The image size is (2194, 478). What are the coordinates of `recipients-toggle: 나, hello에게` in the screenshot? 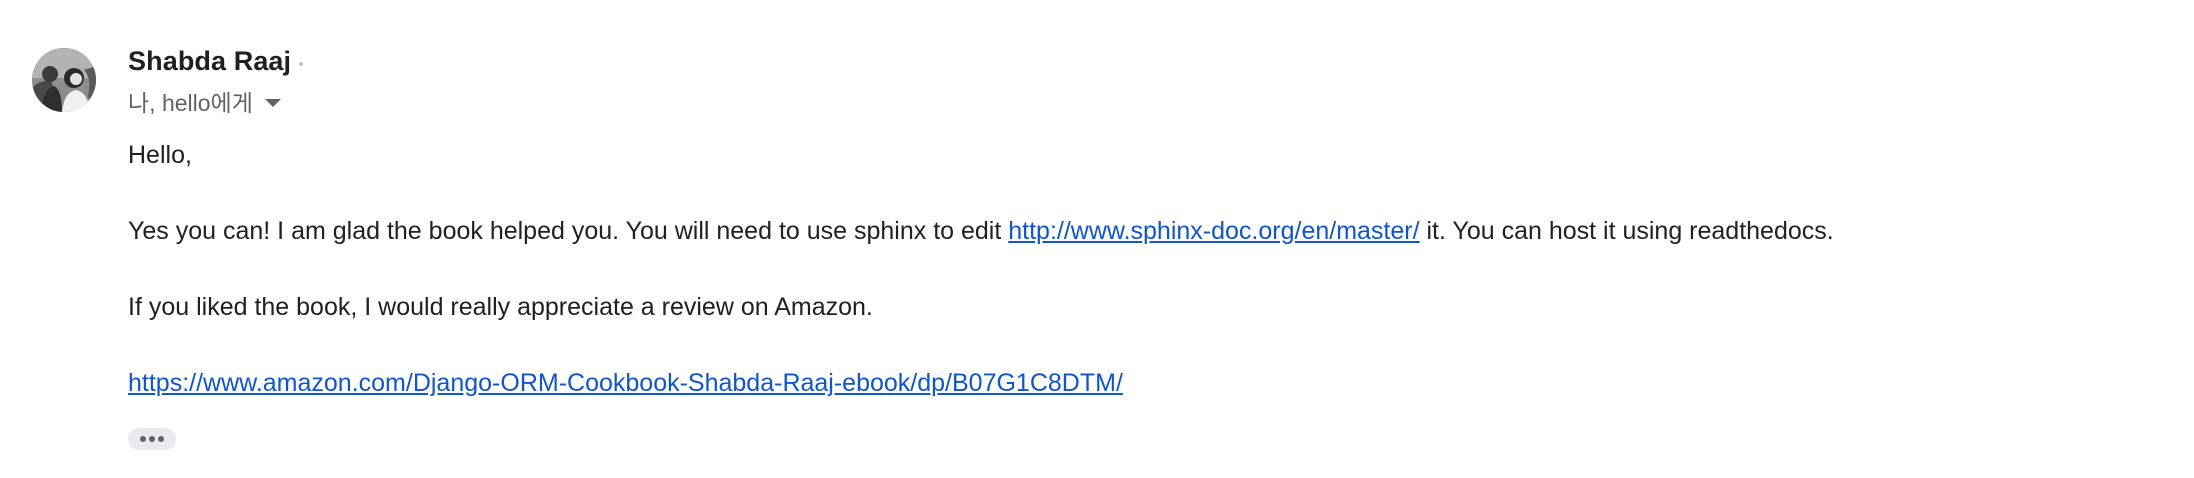 It's located at (215, 101).